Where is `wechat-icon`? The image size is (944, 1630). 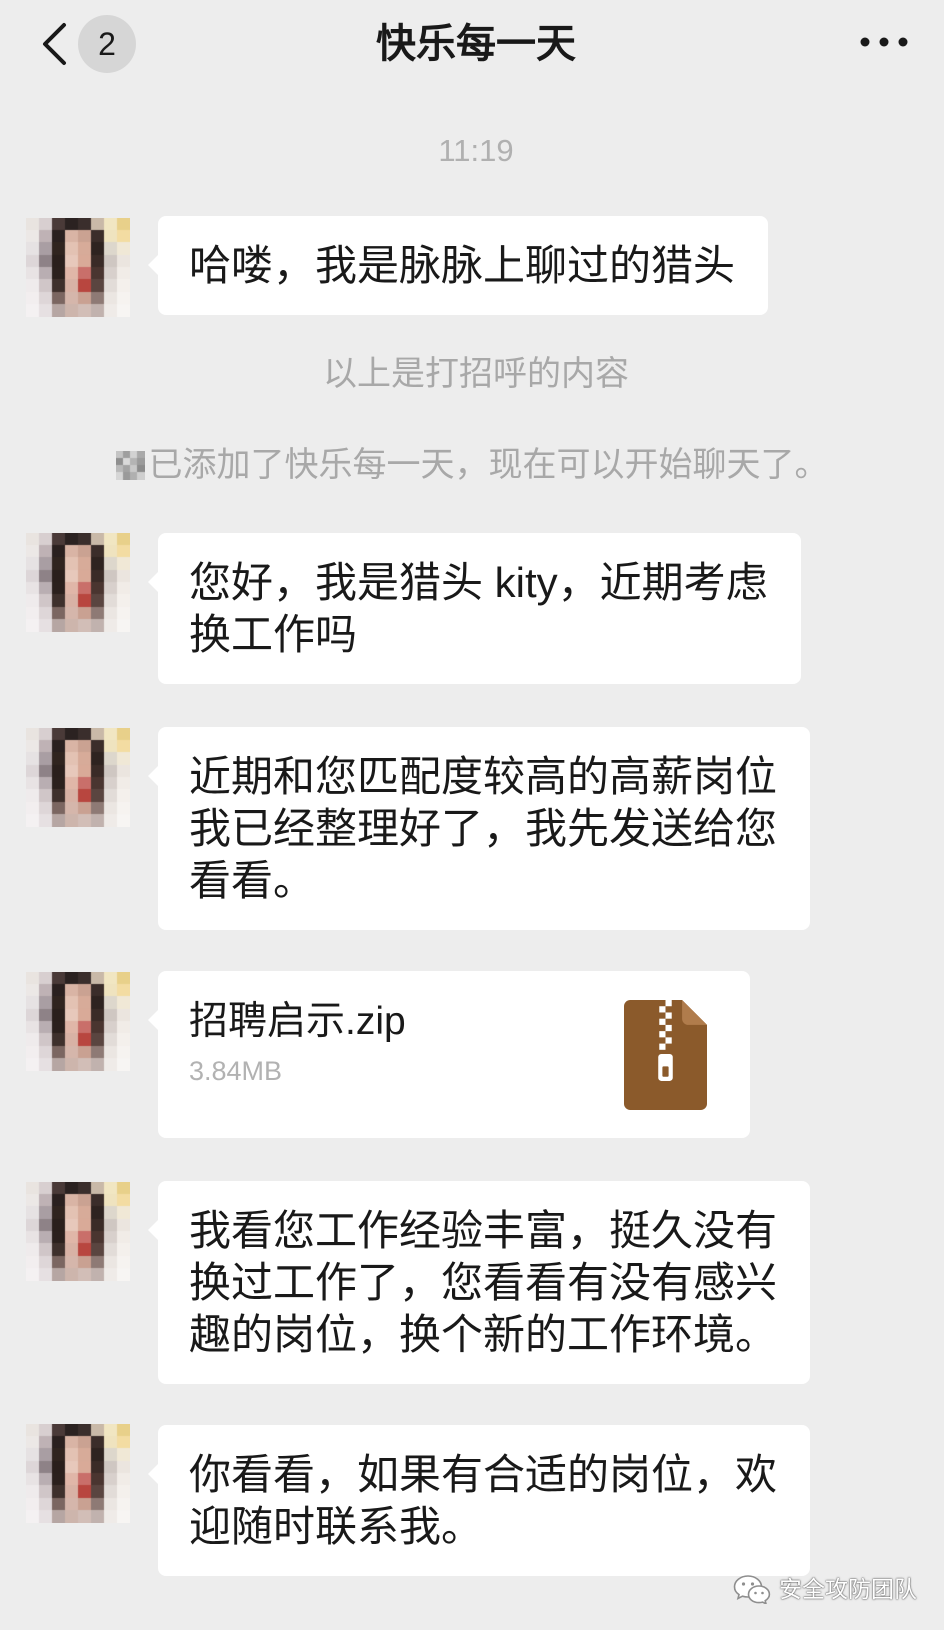
wechat-icon is located at coordinates (752, 1589).